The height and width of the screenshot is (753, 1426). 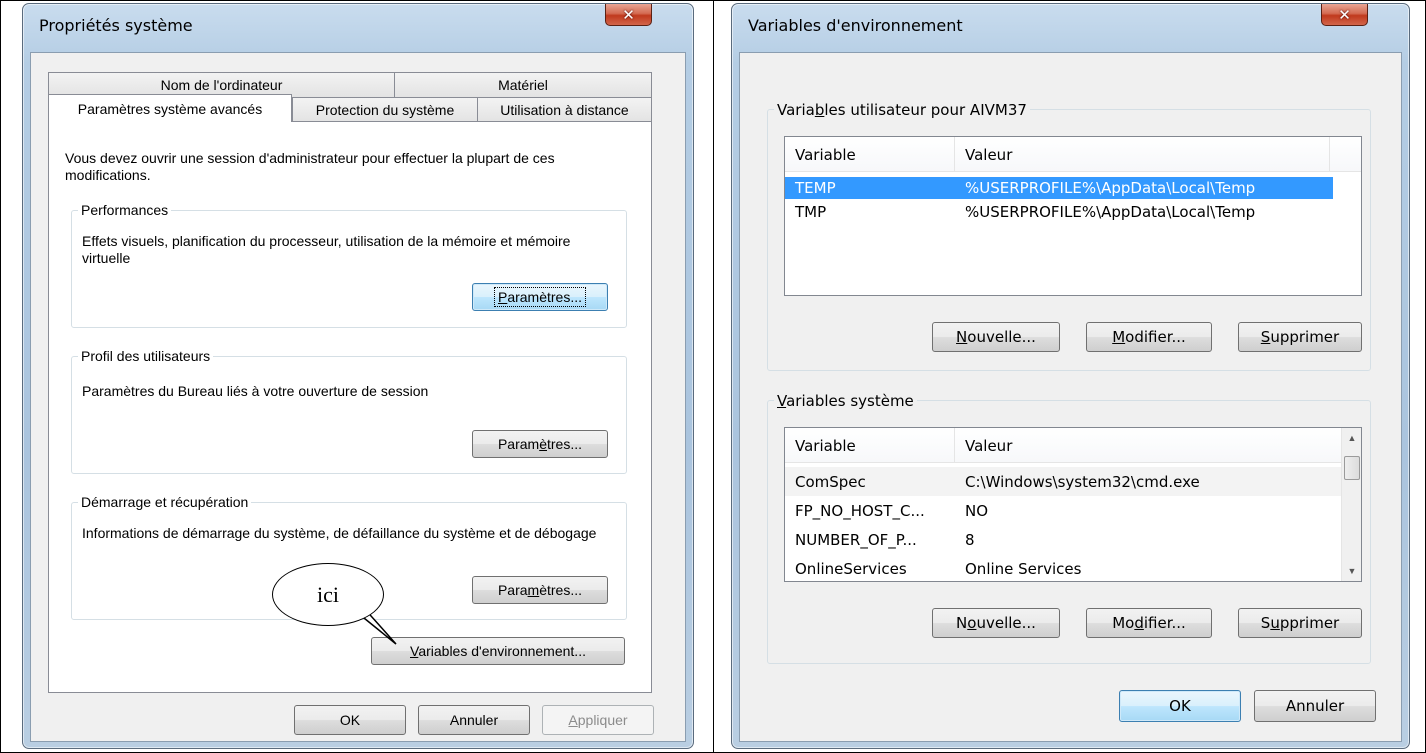 I want to click on variable-value: C:\Windows\system32\cmd.exe, so click(x=1082, y=481).